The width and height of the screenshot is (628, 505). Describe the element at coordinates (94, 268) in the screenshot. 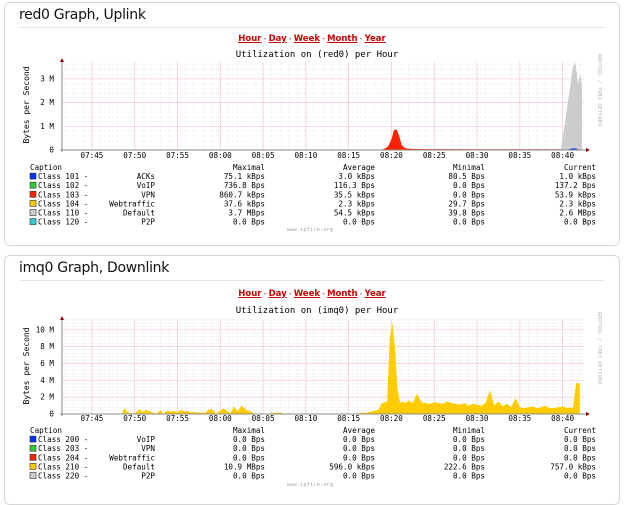

I see `card-title: imq0 Graph, Downlink` at that location.